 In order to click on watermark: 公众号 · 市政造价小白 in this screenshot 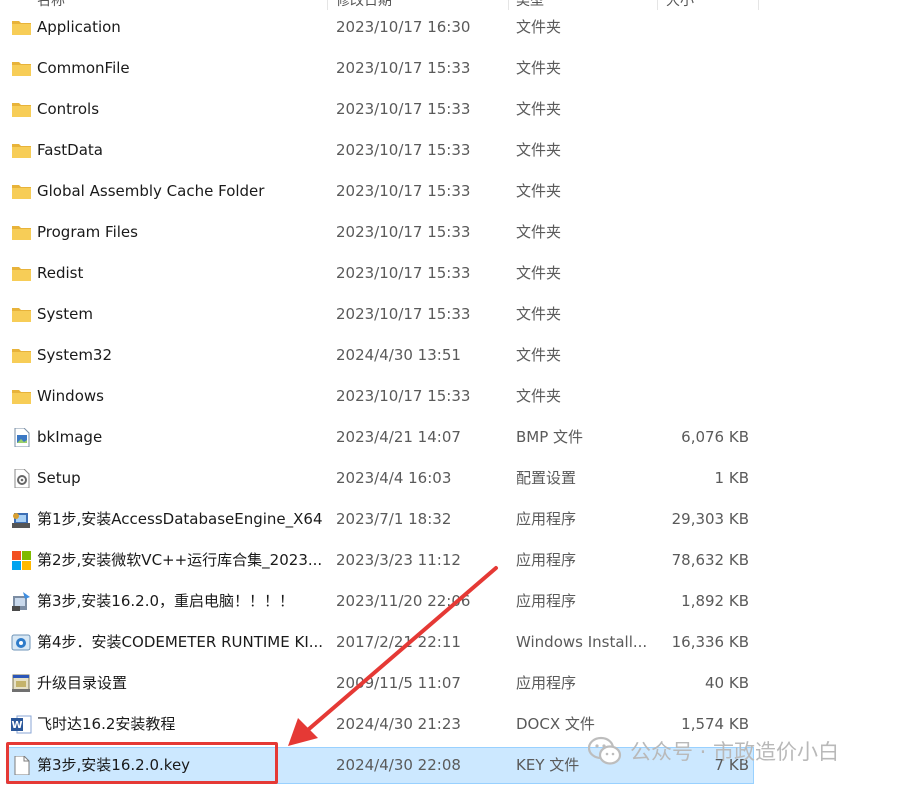, I will do `click(713, 751)`.